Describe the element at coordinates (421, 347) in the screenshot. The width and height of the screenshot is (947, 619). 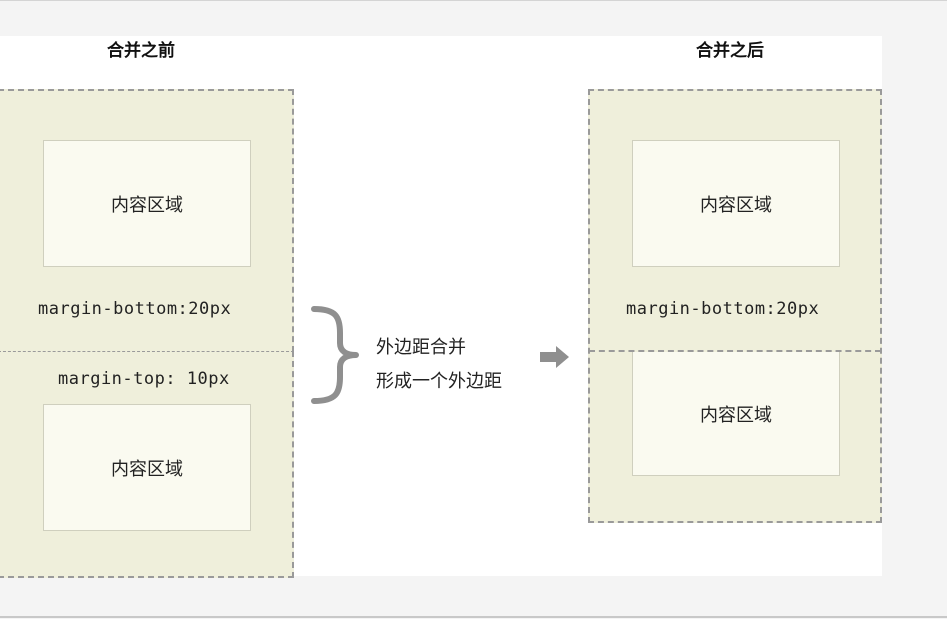
I see `merge-note-line-1: 外边距合并` at that location.